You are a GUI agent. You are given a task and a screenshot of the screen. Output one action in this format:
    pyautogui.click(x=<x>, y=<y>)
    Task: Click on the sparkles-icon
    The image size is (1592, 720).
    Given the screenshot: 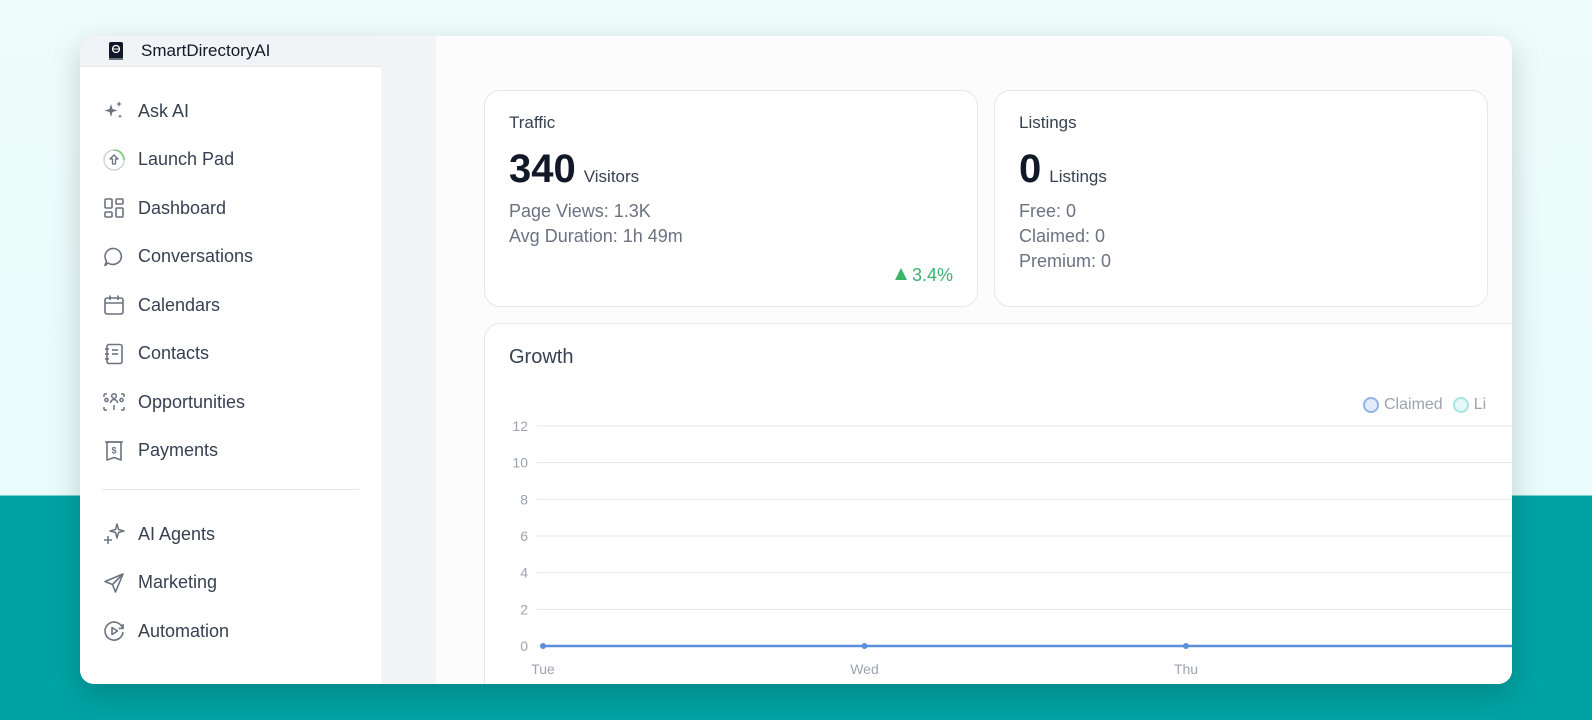 What is the action you would take?
    pyautogui.click(x=114, y=111)
    